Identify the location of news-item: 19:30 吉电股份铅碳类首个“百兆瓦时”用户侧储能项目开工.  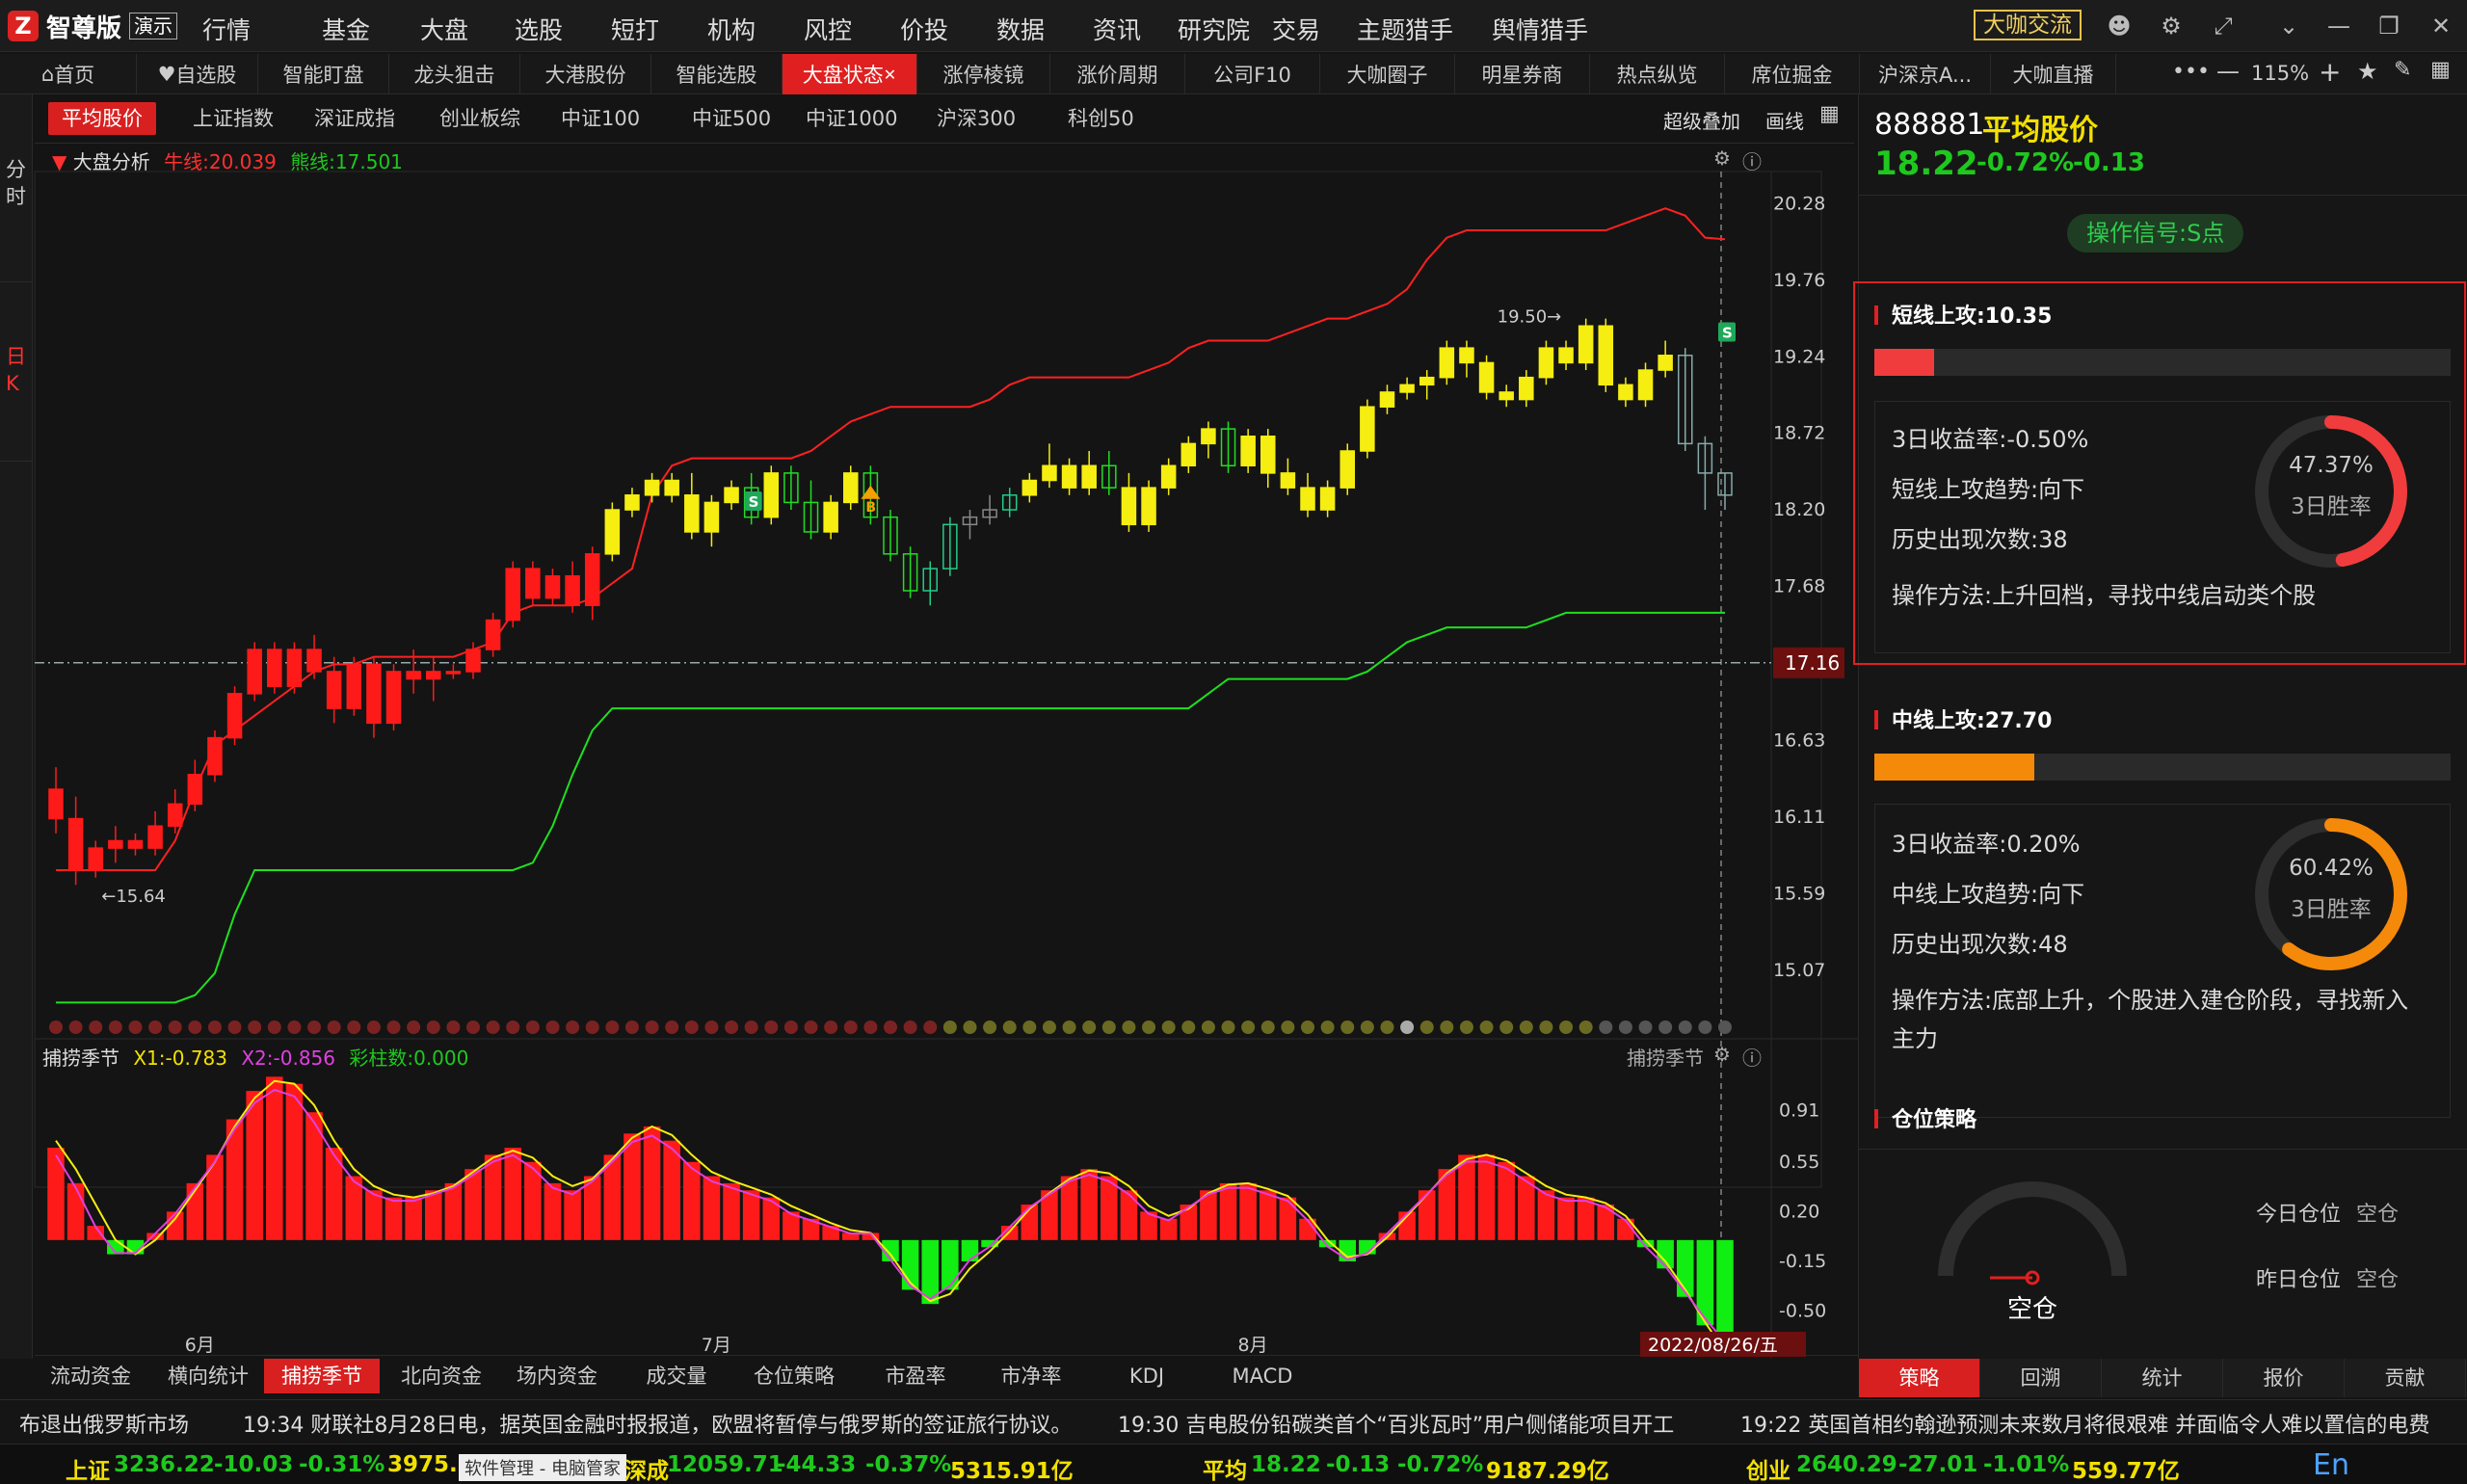
(1396, 1423).